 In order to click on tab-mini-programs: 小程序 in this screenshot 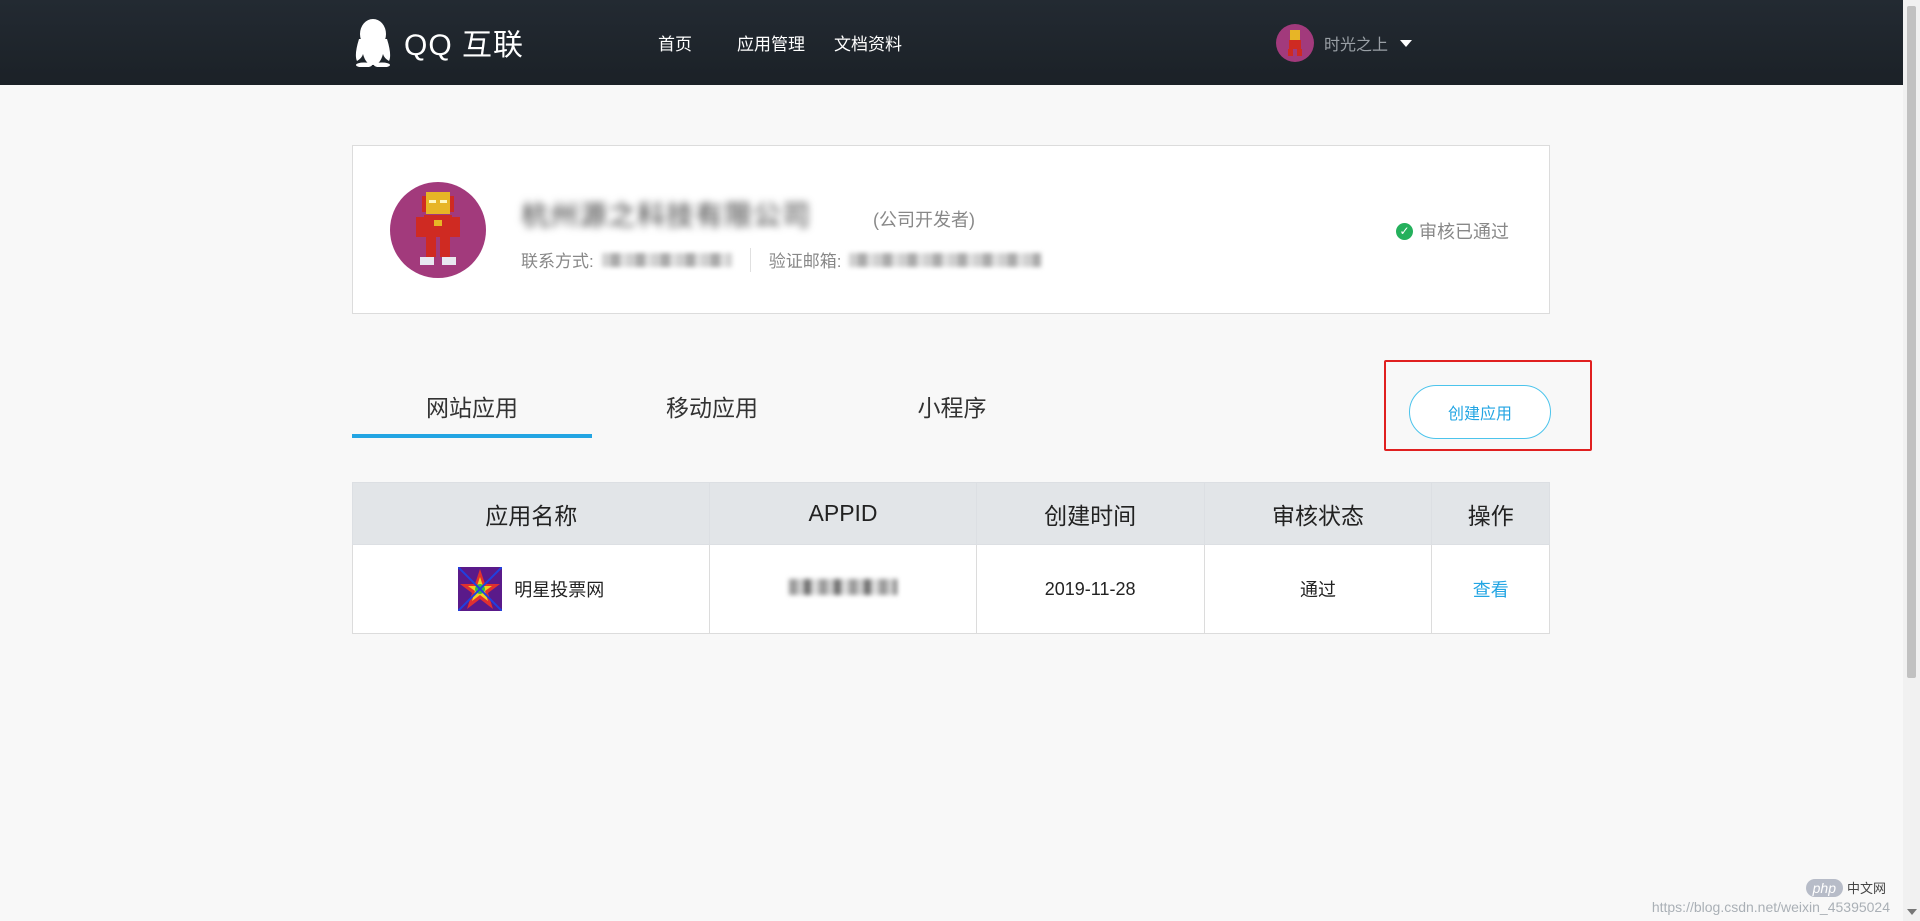, I will do `click(952, 406)`.